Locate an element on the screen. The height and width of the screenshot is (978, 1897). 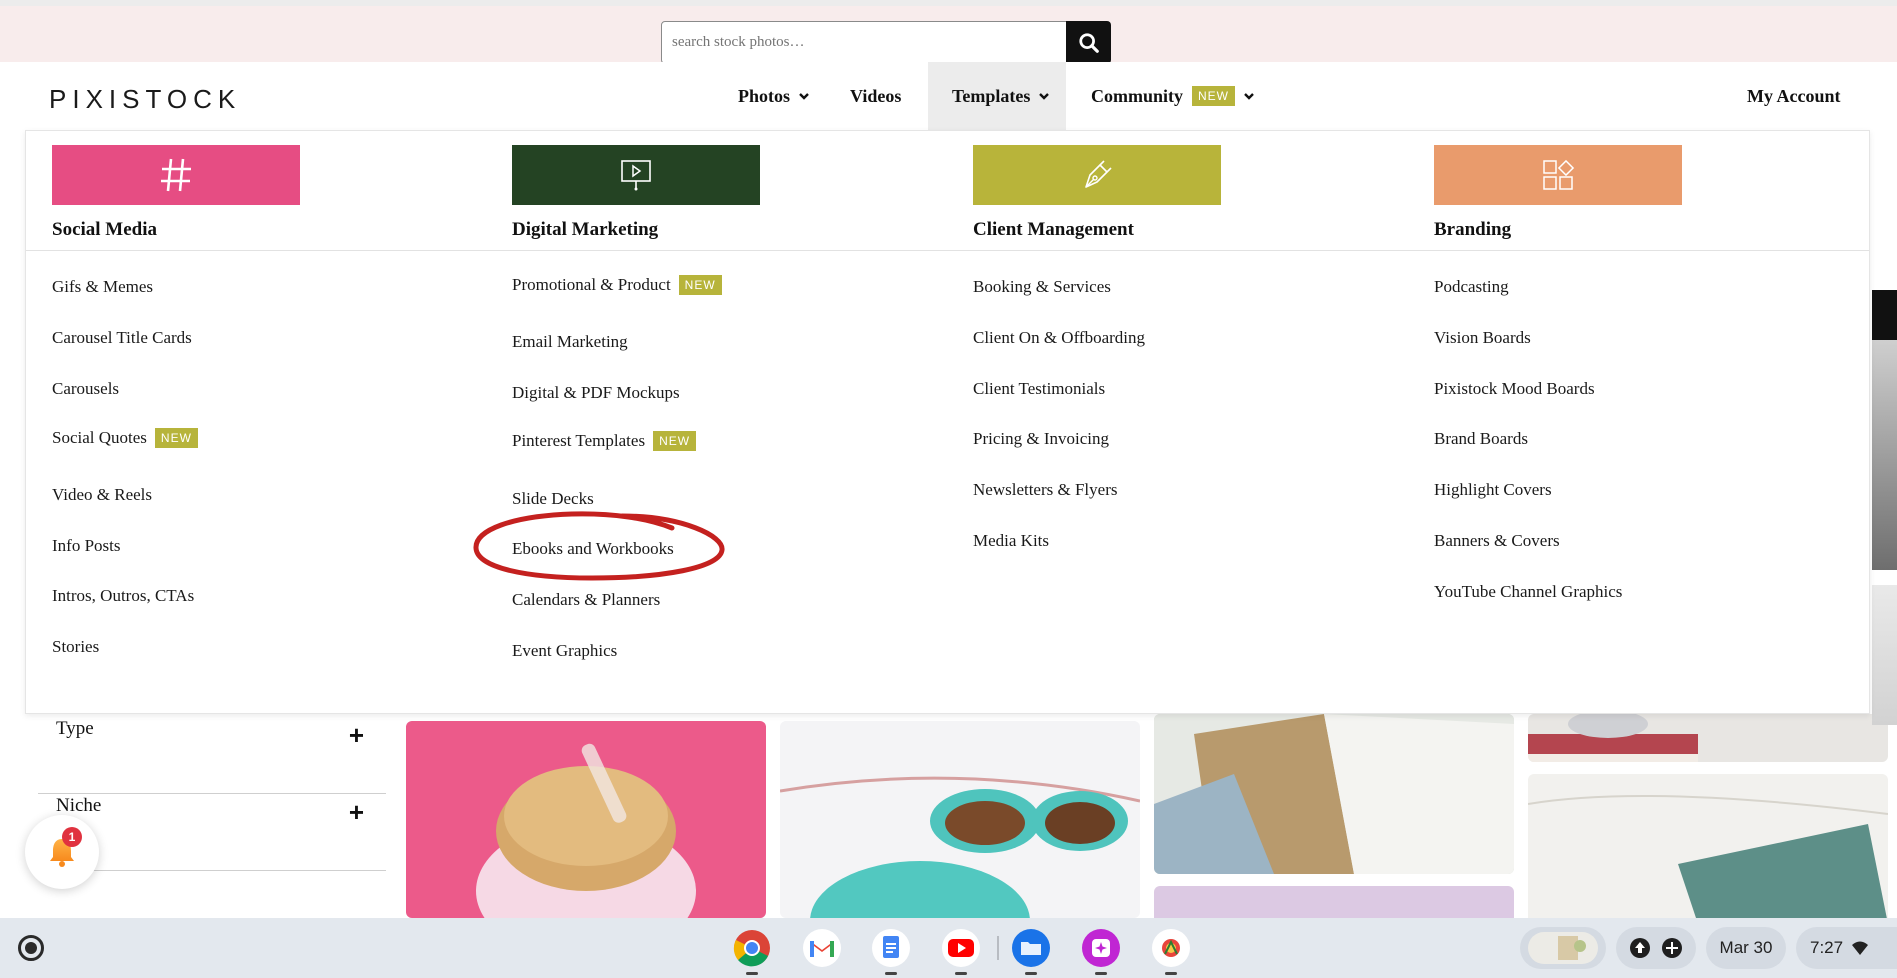
nav-videos: Videos is located at coordinates (875, 96).